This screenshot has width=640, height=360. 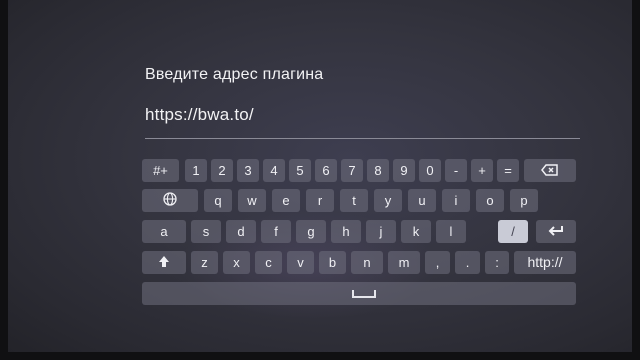 What do you see at coordinates (490, 200) in the screenshot?
I see `key-o: o` at bounding box center [490, 200].